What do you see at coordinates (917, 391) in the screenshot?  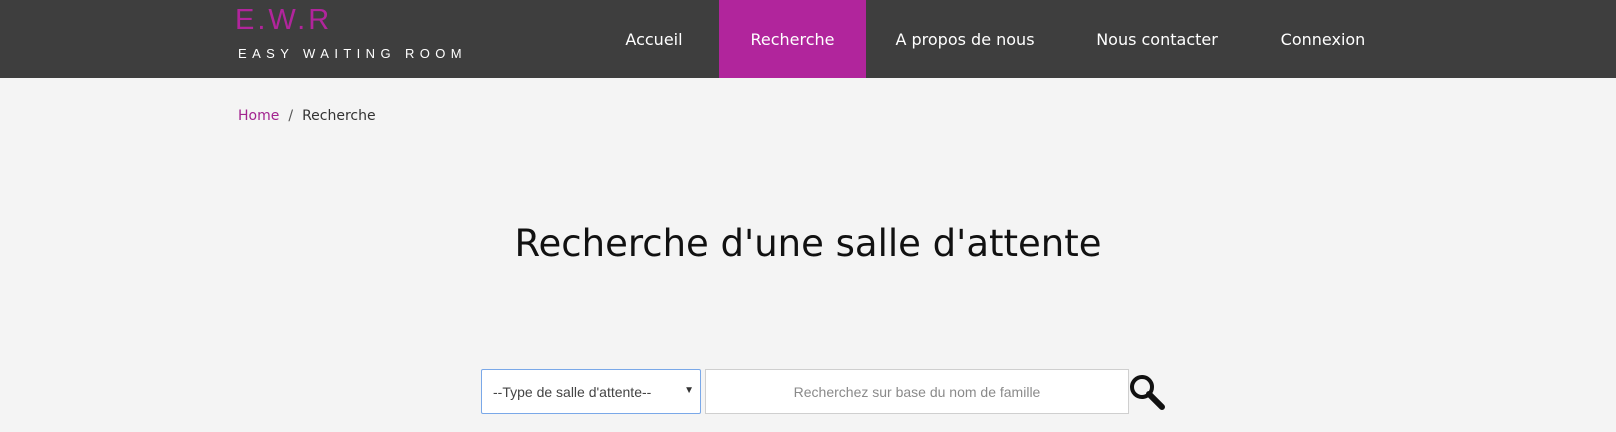 I see `search-input` at bounding box center [917, 391].